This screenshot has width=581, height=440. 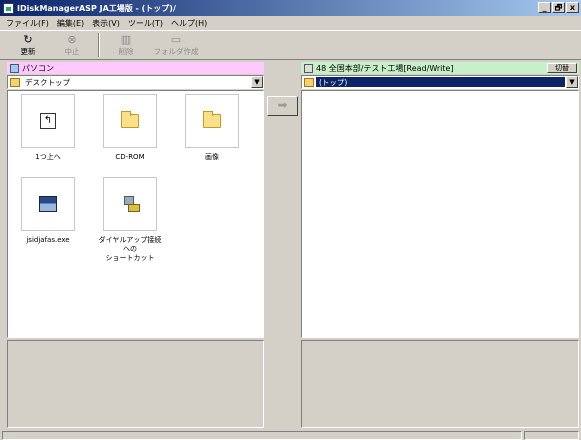 What do you see at coordinates (48, 157) in the screenshot?
I see `item-label: 1つ上へ` at bounding box center [48, 157].